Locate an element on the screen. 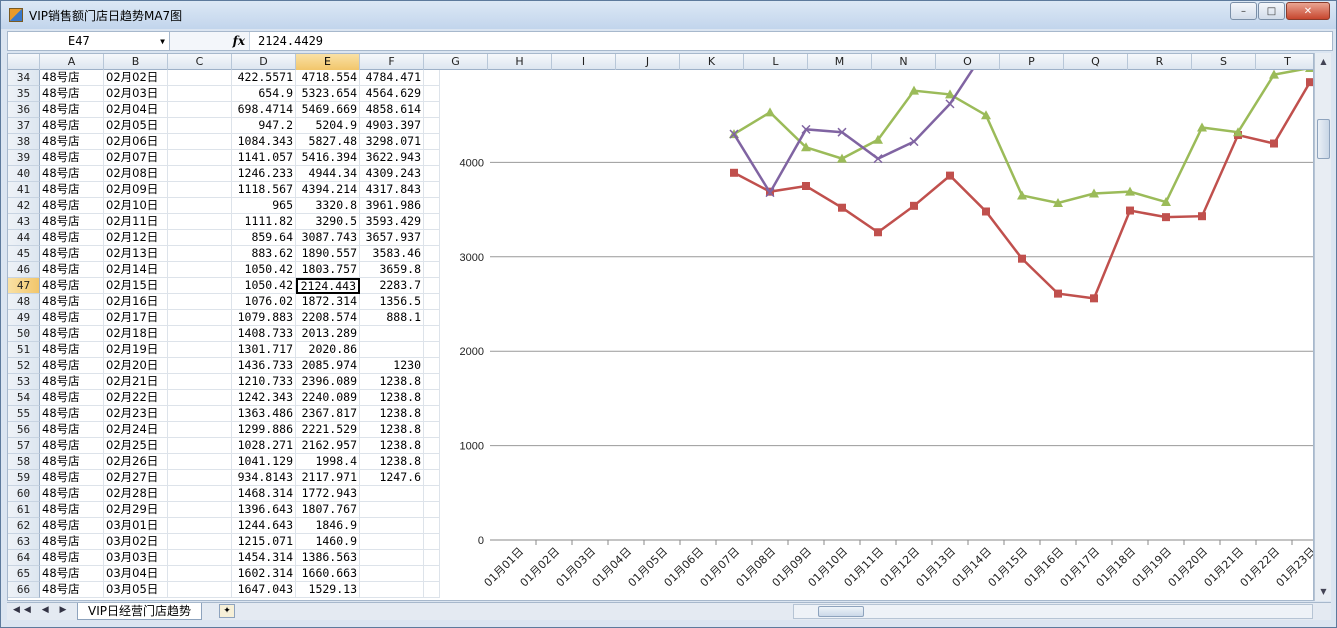 The width and height of the screenshot is (1337, 628). cell-g39 is located at coordinates (432, 158).